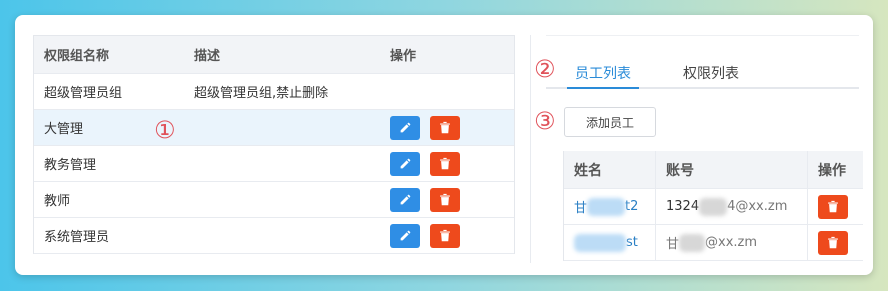  I want to click on column-header-group-name: 权限组名称, so click(77, 56).